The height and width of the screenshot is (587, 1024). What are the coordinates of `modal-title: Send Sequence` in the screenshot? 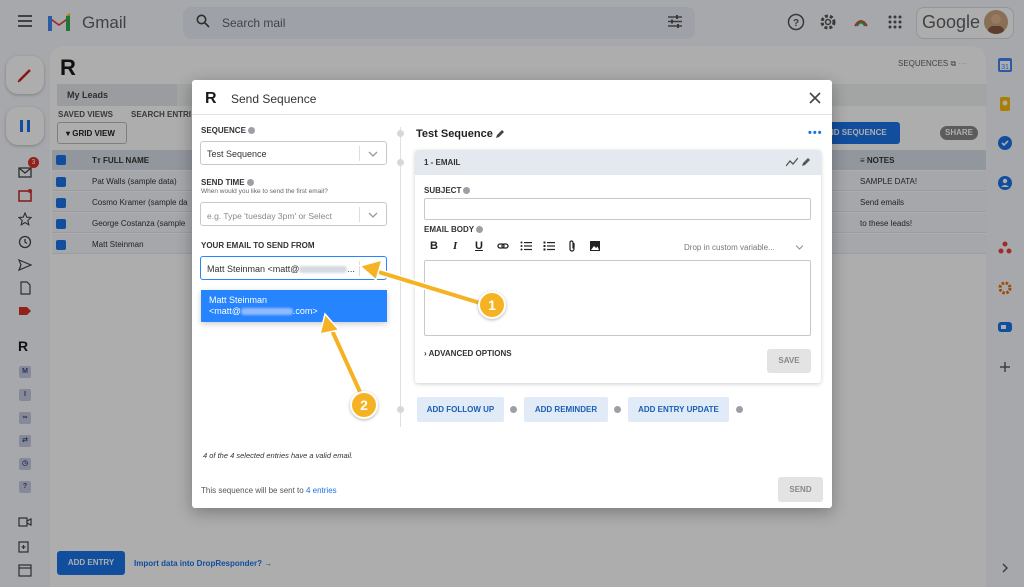 It's located at (274, 99).